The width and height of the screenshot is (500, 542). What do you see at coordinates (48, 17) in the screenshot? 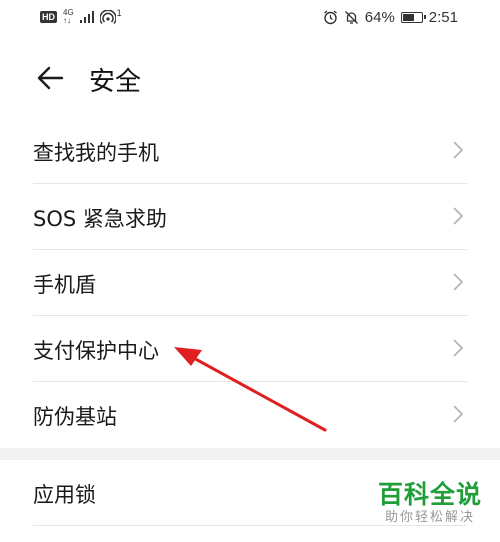
I see `hd-icon: HD` at bounding box center [48, 17].